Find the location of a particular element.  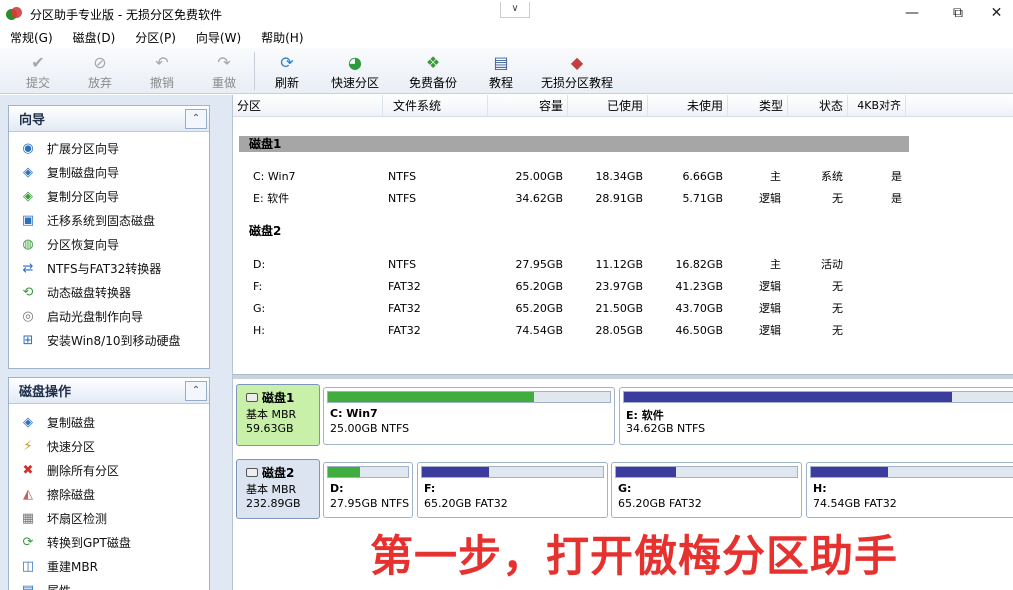

table-row: E: 软件 NTFS 34.62GB 28.91GB 5.71GB 逻辑 无 是 is located at coordinates (623, 199).